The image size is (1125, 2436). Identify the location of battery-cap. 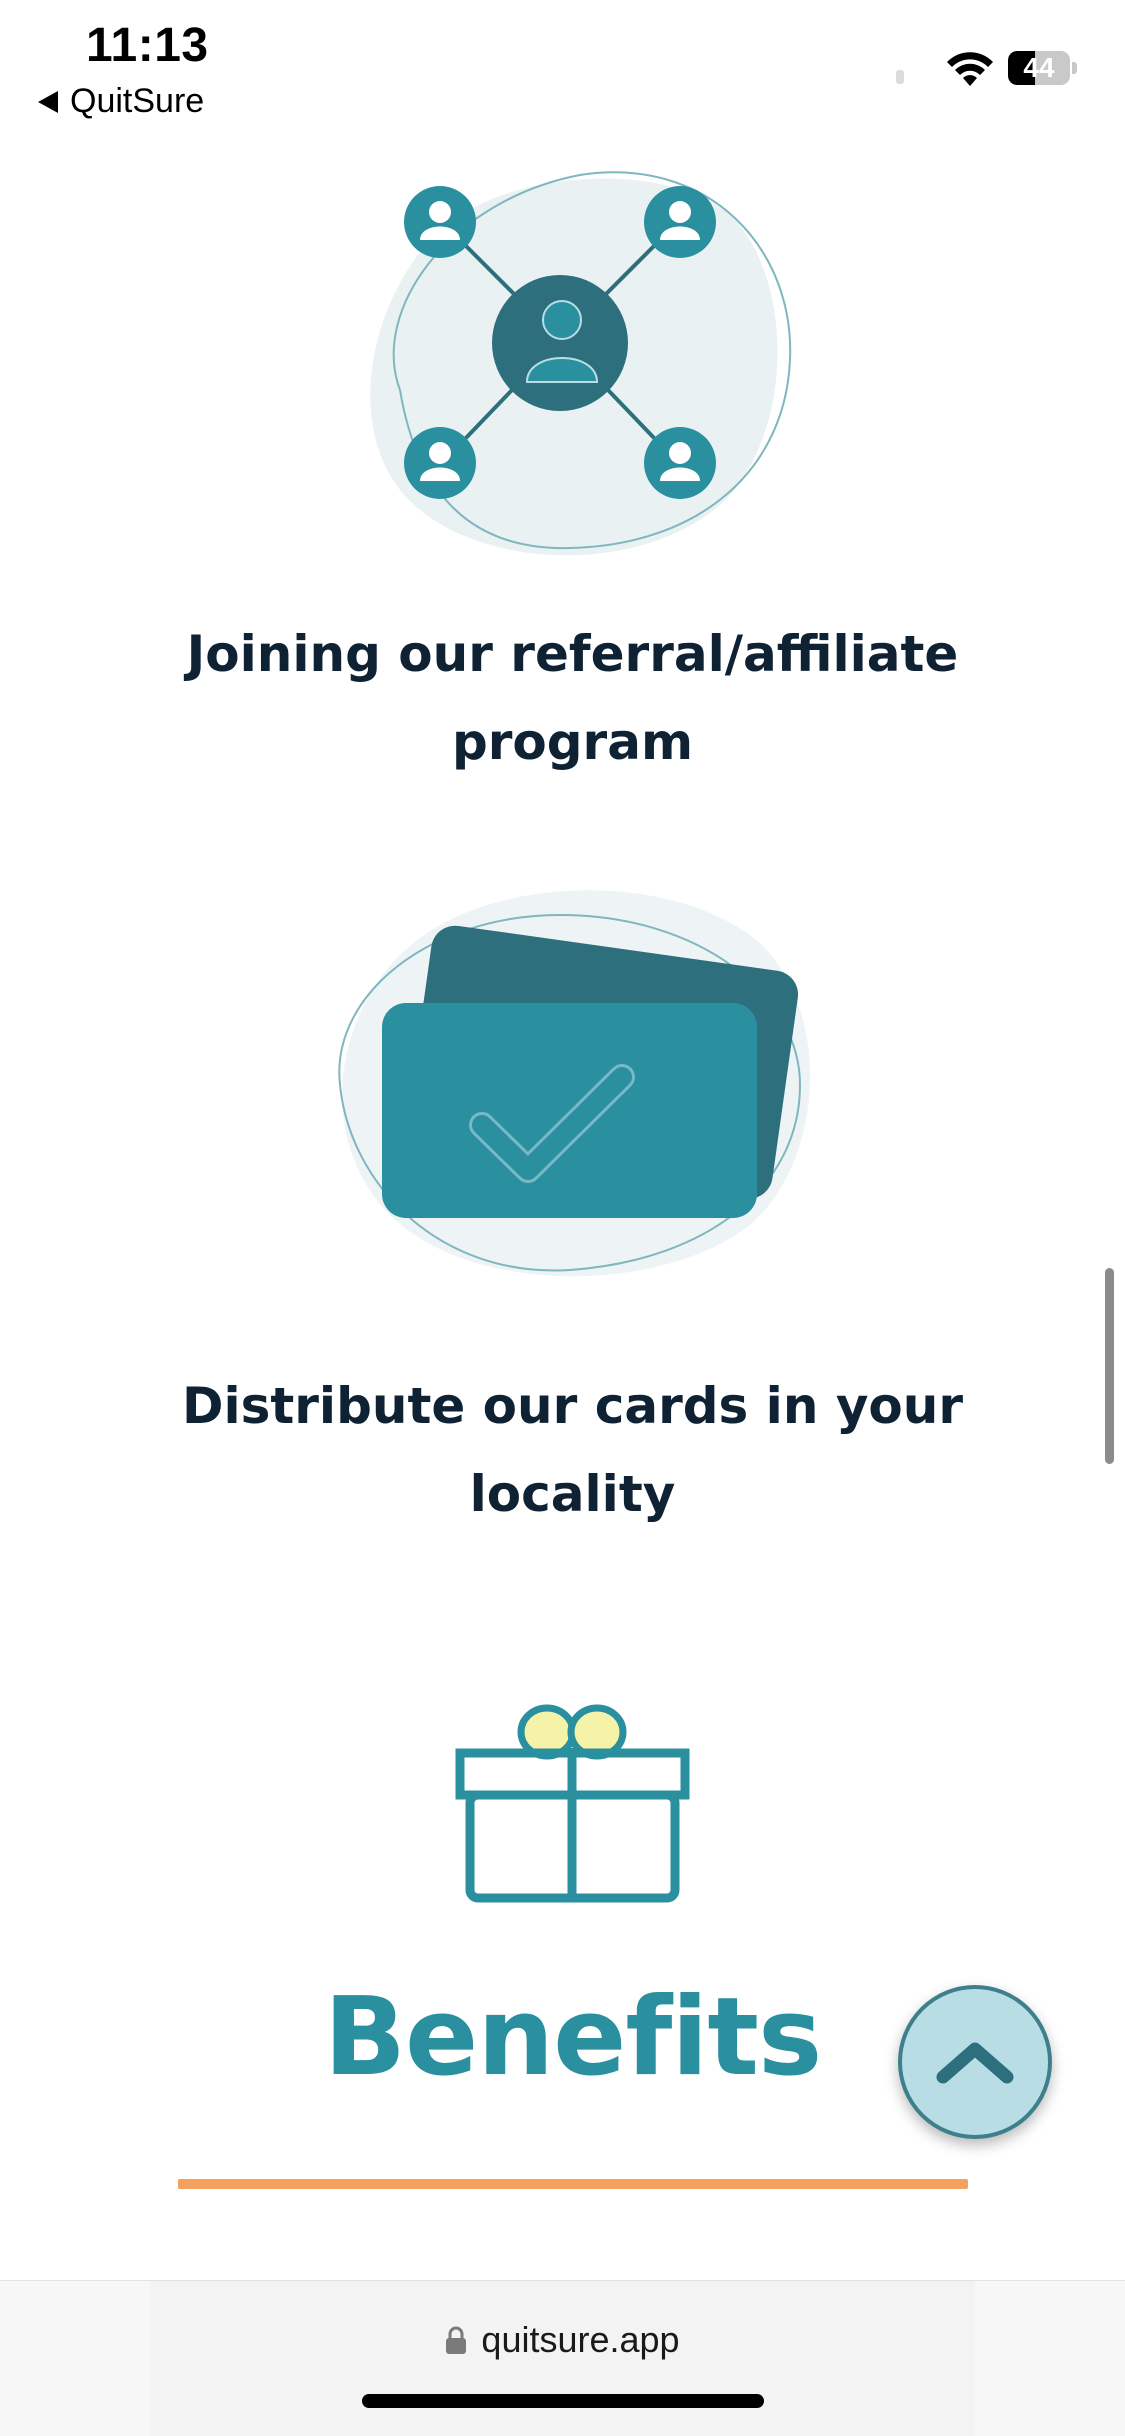
(1074, 68).